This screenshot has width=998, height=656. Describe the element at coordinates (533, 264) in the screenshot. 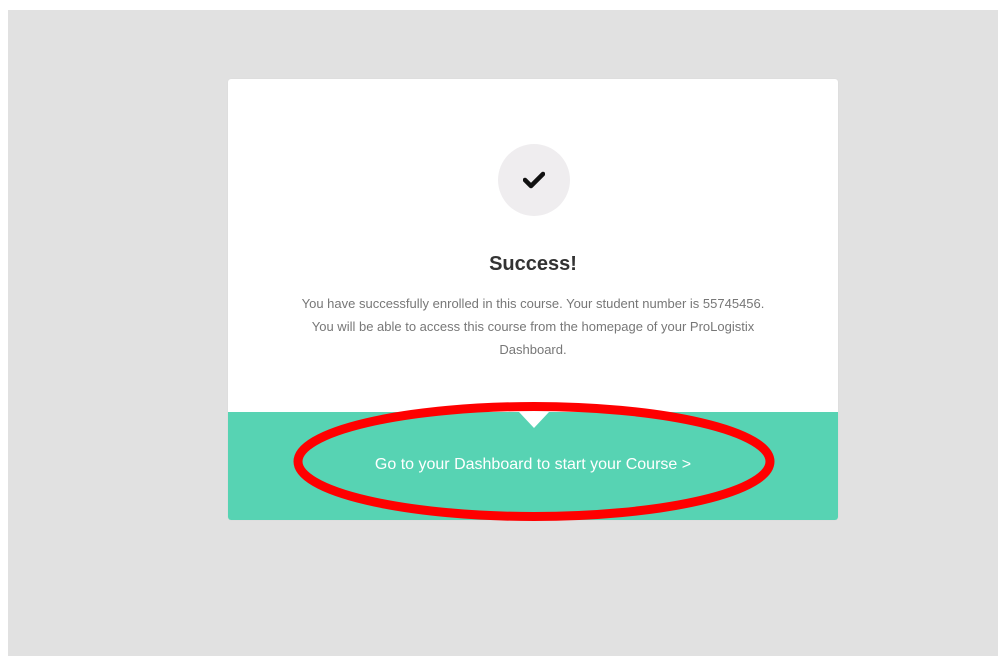

I see `modal-title: Success!` at that location.